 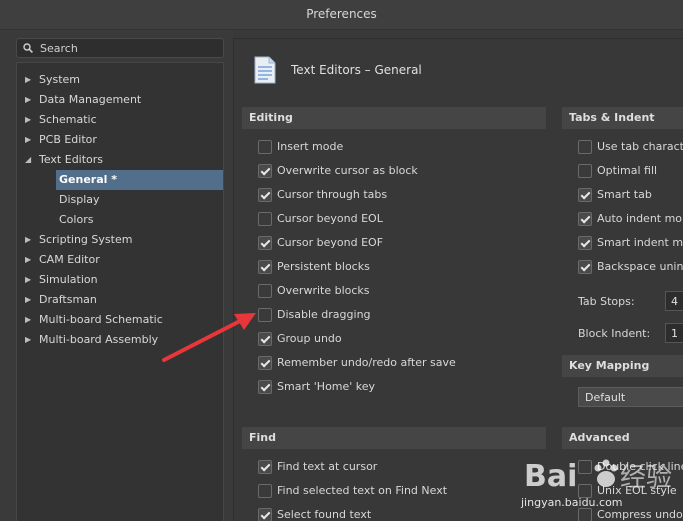 I want to click on window-title: Preferences, so click(x=341, y=14).